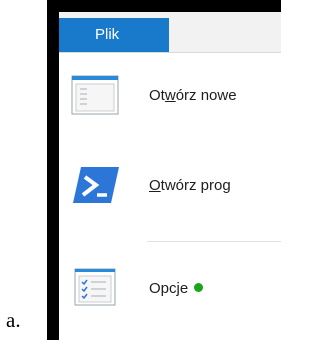 The image size is (320, 340). Describe the element at coordinates (214, 241) in the screenshot. I see `menu-separator` at that location.